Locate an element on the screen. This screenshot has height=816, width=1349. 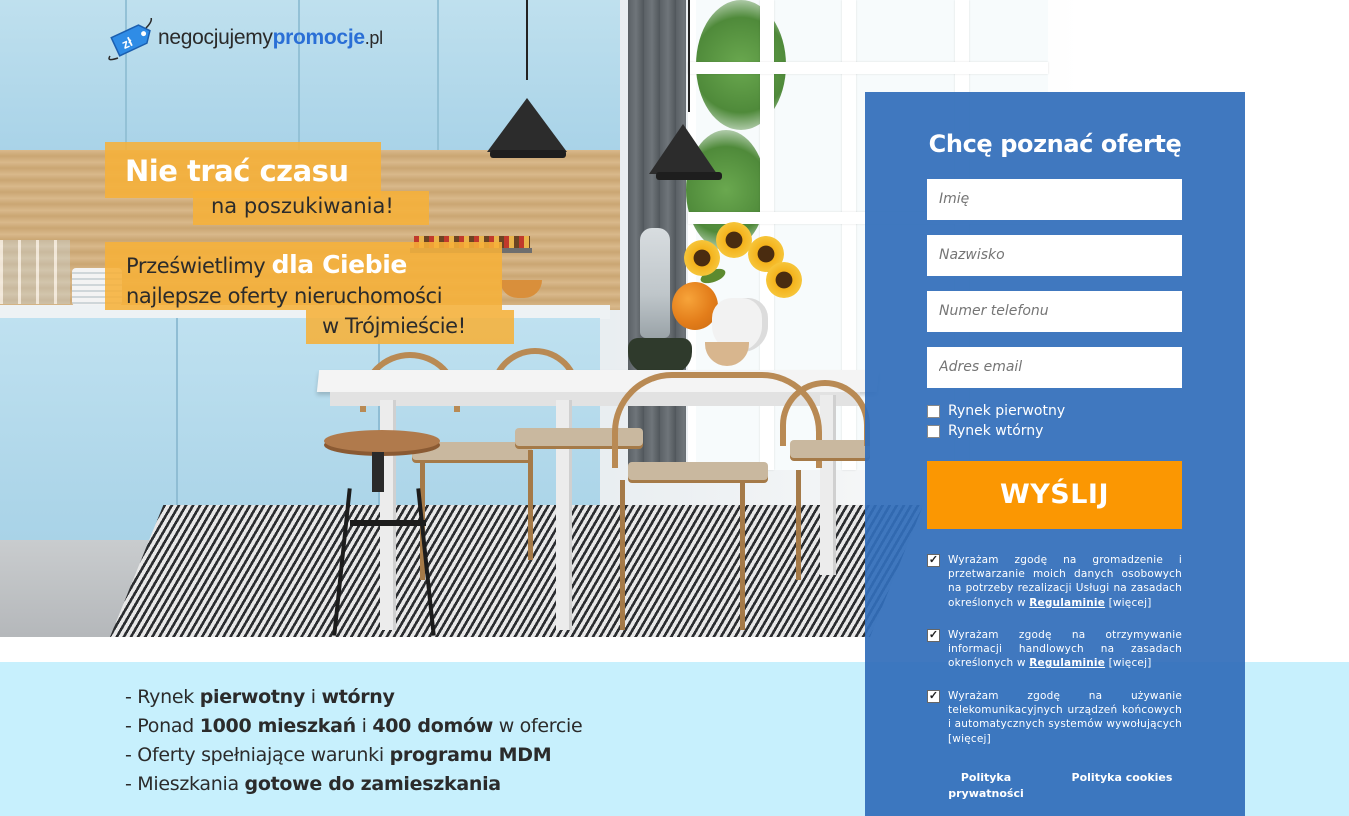
hero-lead-prefix: Prześwietlimy is located at coordinates (196, 266).